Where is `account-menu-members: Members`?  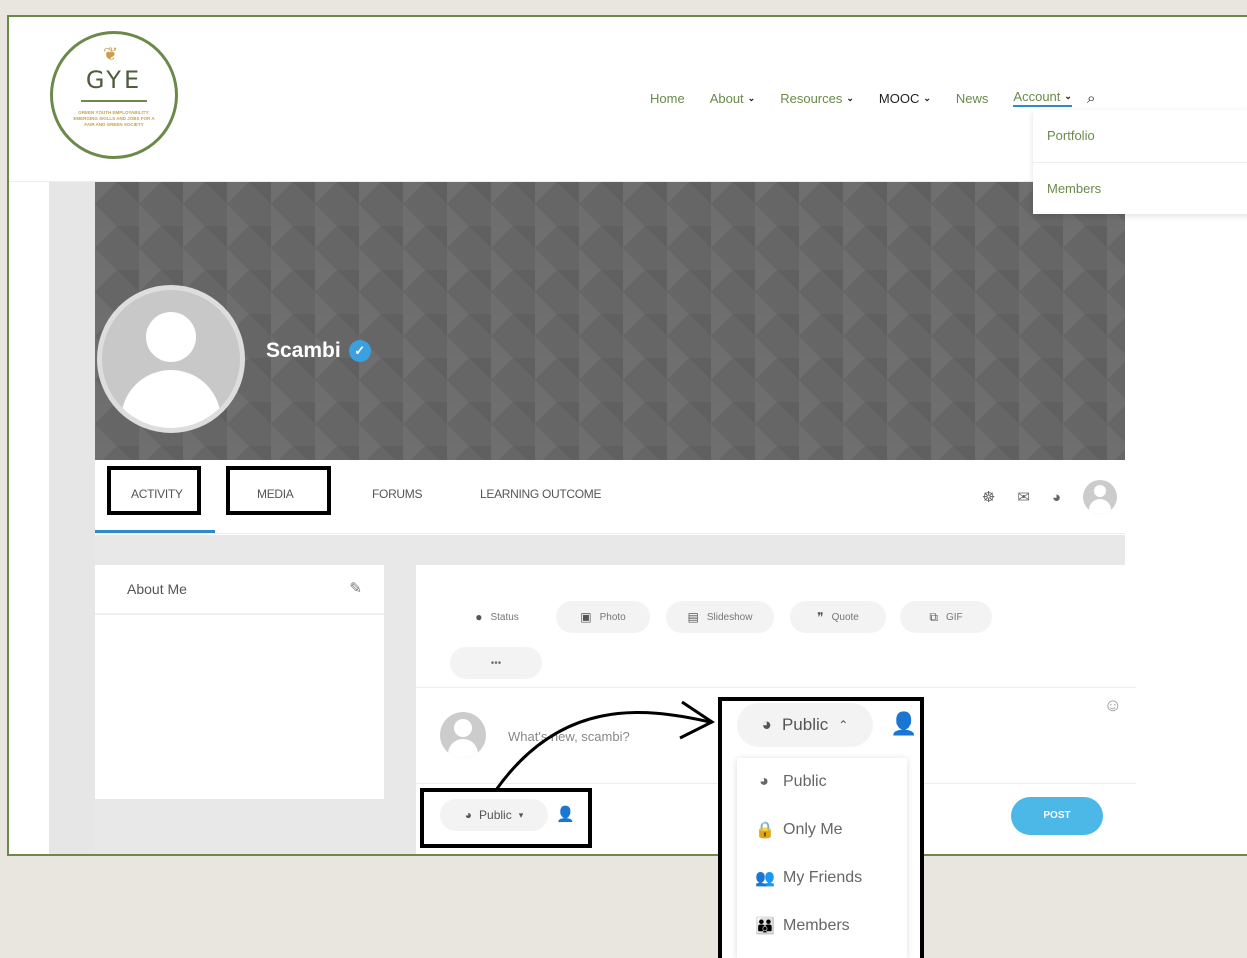
account-menu-members: Members is located at coordinates (1140, 188).